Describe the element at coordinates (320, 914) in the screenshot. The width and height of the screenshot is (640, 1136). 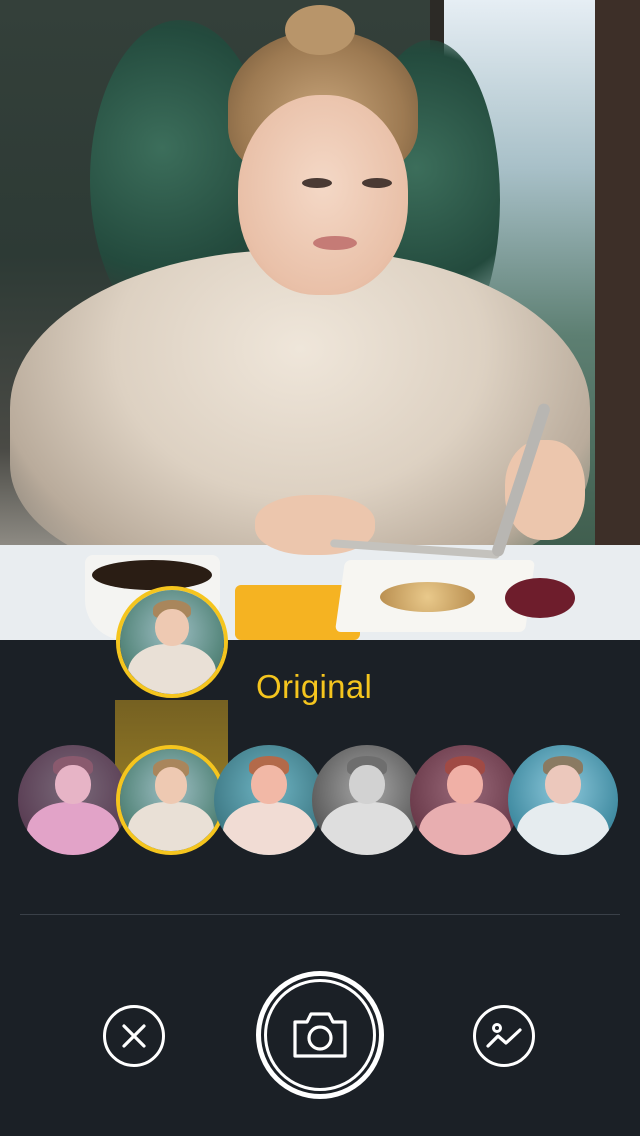
I see `panel-divider` at that location.